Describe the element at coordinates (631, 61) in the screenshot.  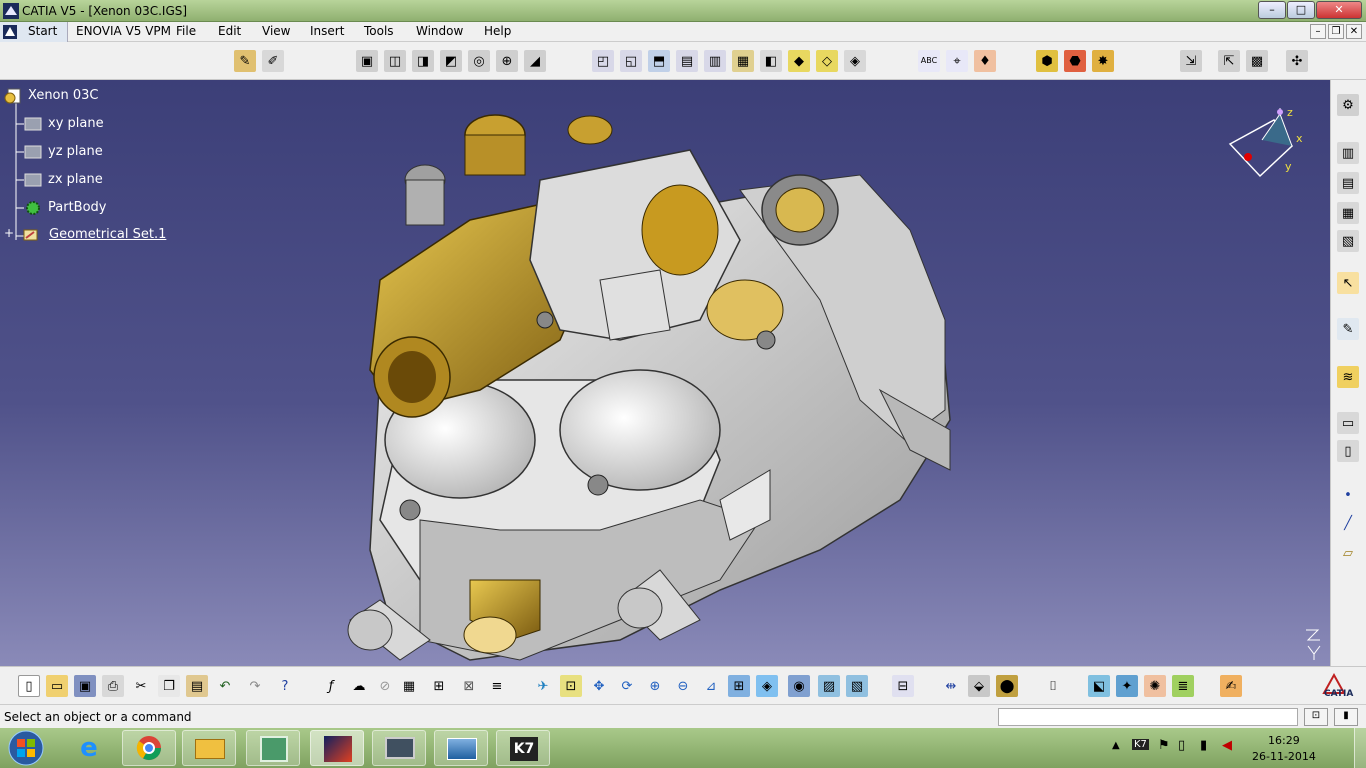
I see `chamfer-icon: ◱` at that location.